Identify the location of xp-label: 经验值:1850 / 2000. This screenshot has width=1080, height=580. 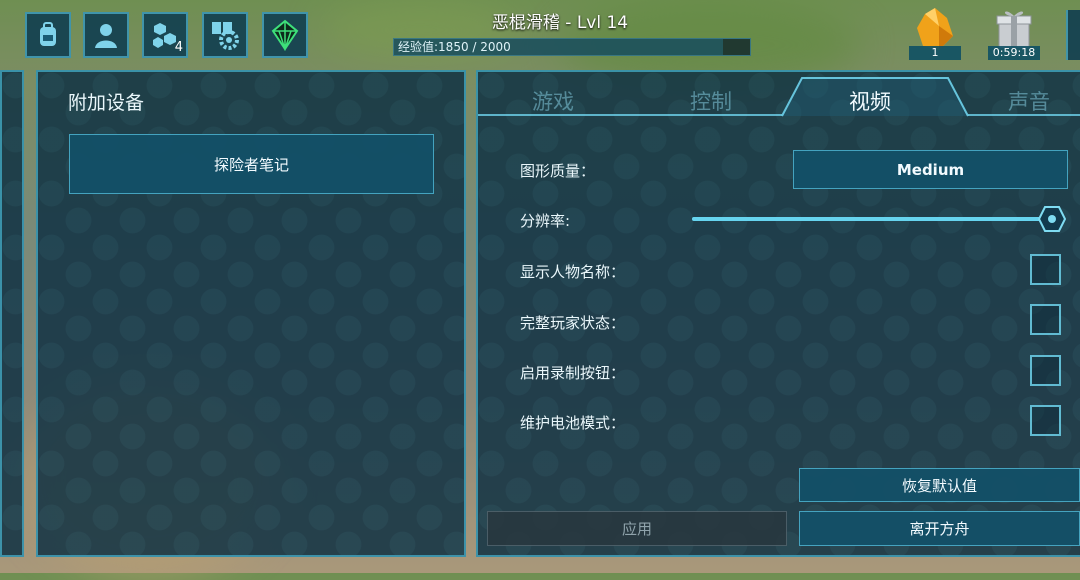
(454, 47).